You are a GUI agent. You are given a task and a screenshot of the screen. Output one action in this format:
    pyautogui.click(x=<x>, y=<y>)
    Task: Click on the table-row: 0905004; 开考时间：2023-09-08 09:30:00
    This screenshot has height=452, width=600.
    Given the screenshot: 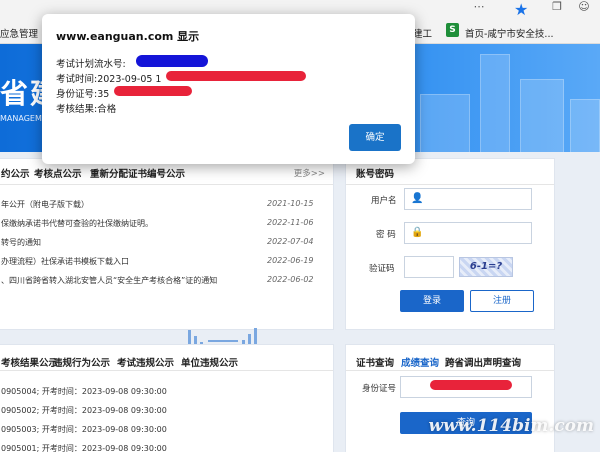 What is the action you would take?
    pyautogui.click(x=84, y=392)
    